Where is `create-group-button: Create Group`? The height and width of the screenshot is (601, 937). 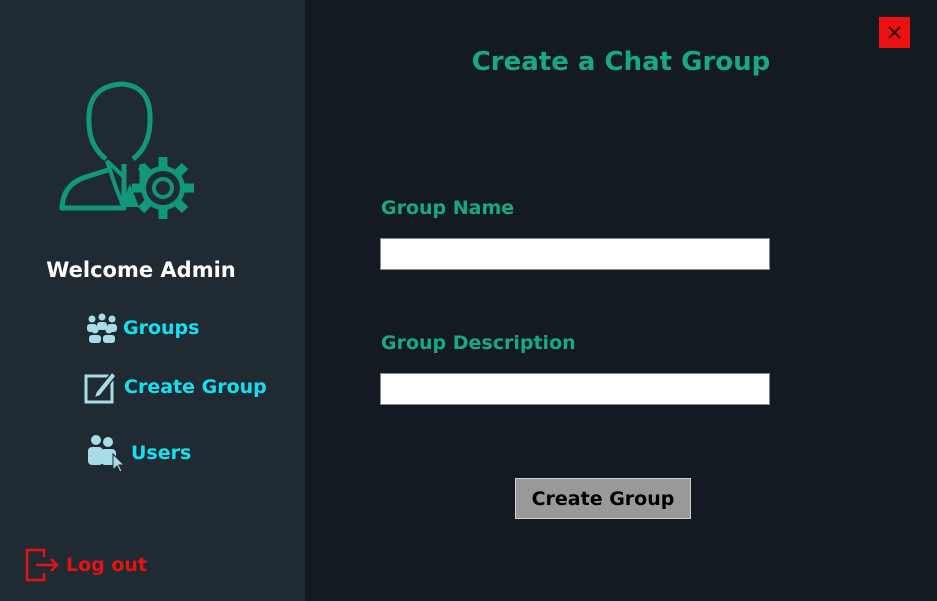
create-group-button: Create Group is located at coordinates (603, 498).